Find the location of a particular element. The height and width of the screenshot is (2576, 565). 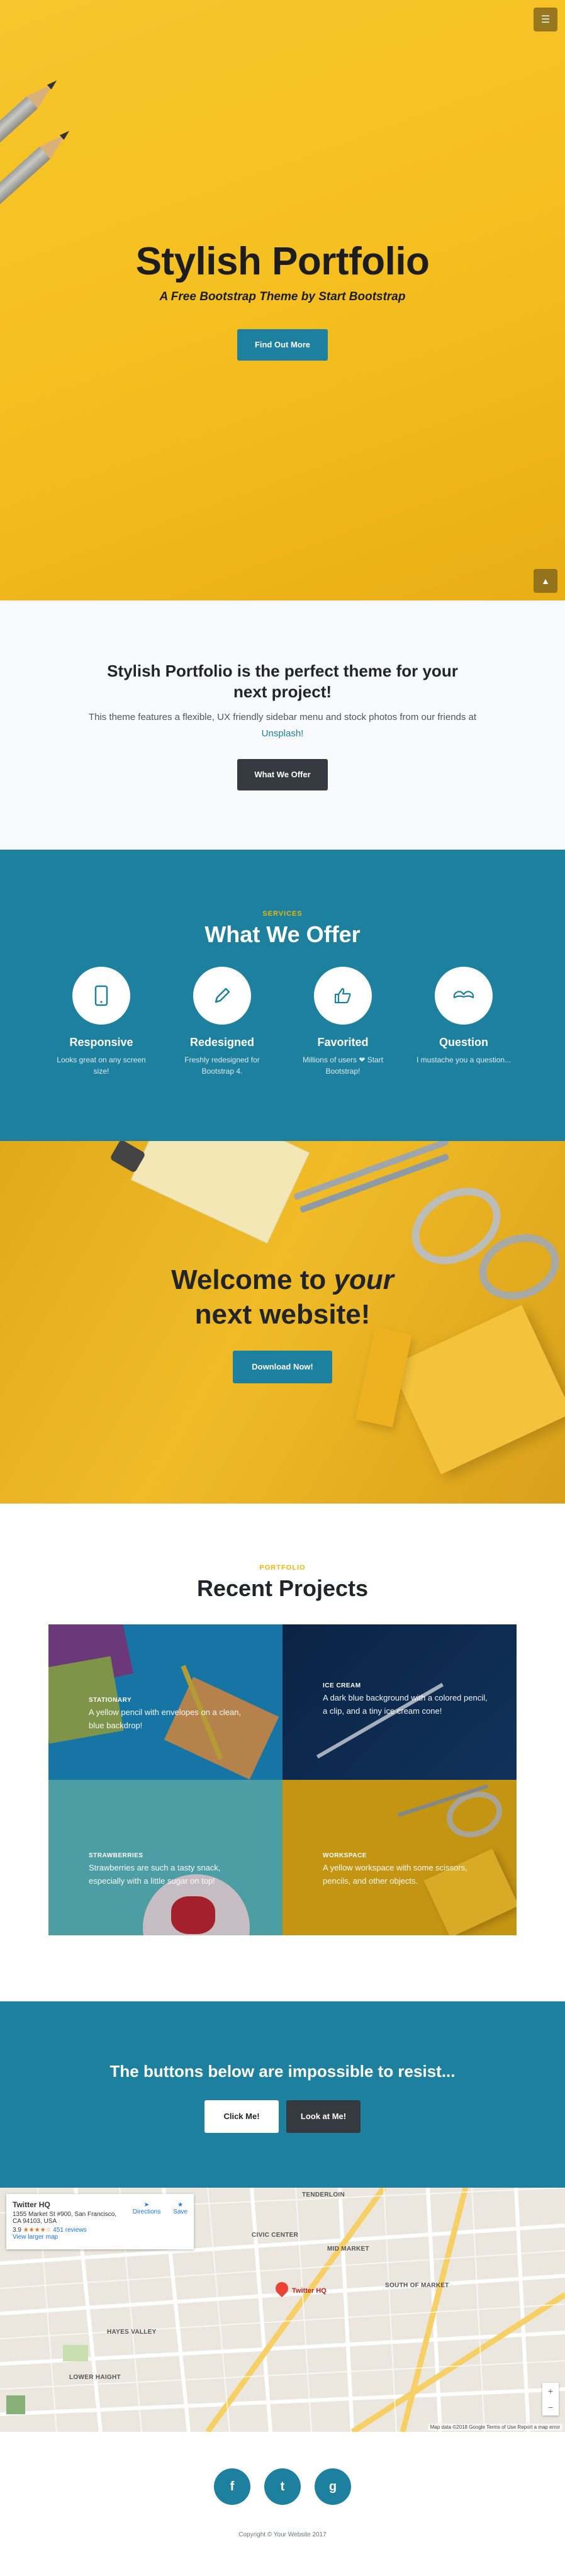

save-label: Save is located at coordinates (180, 2211).